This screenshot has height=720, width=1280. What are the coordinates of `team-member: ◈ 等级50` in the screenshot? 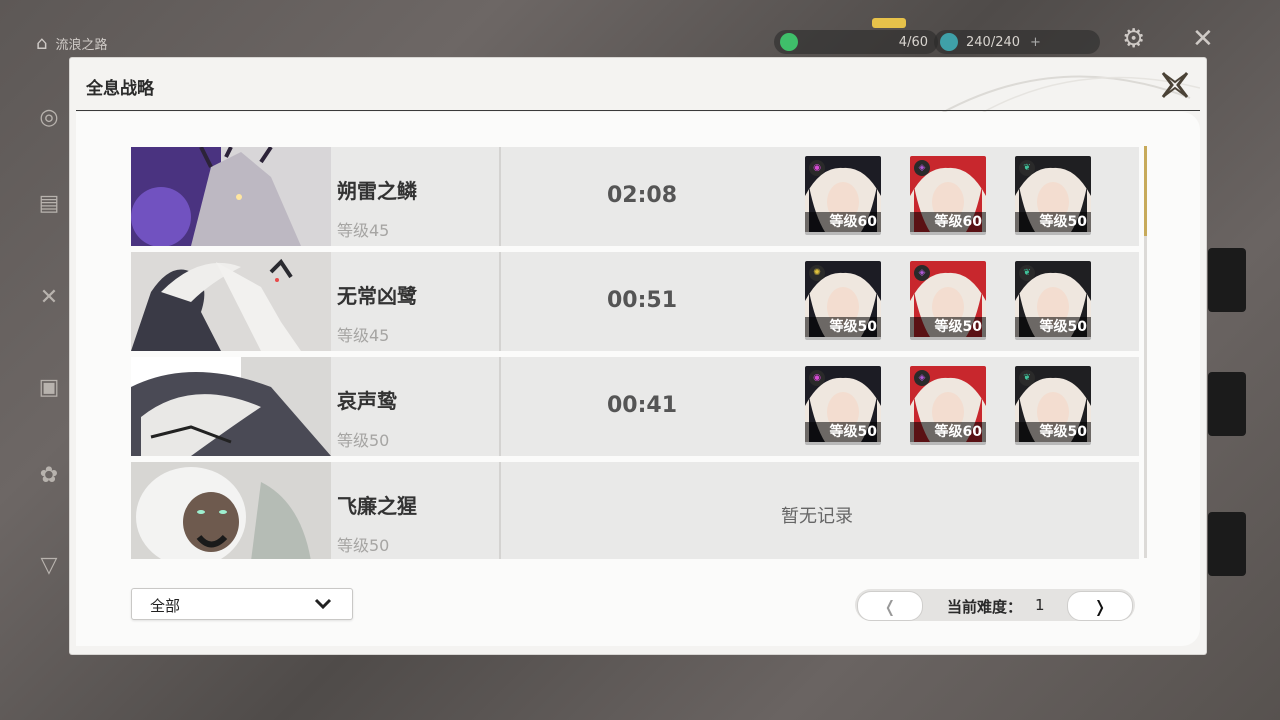 It's located at (948, 300).